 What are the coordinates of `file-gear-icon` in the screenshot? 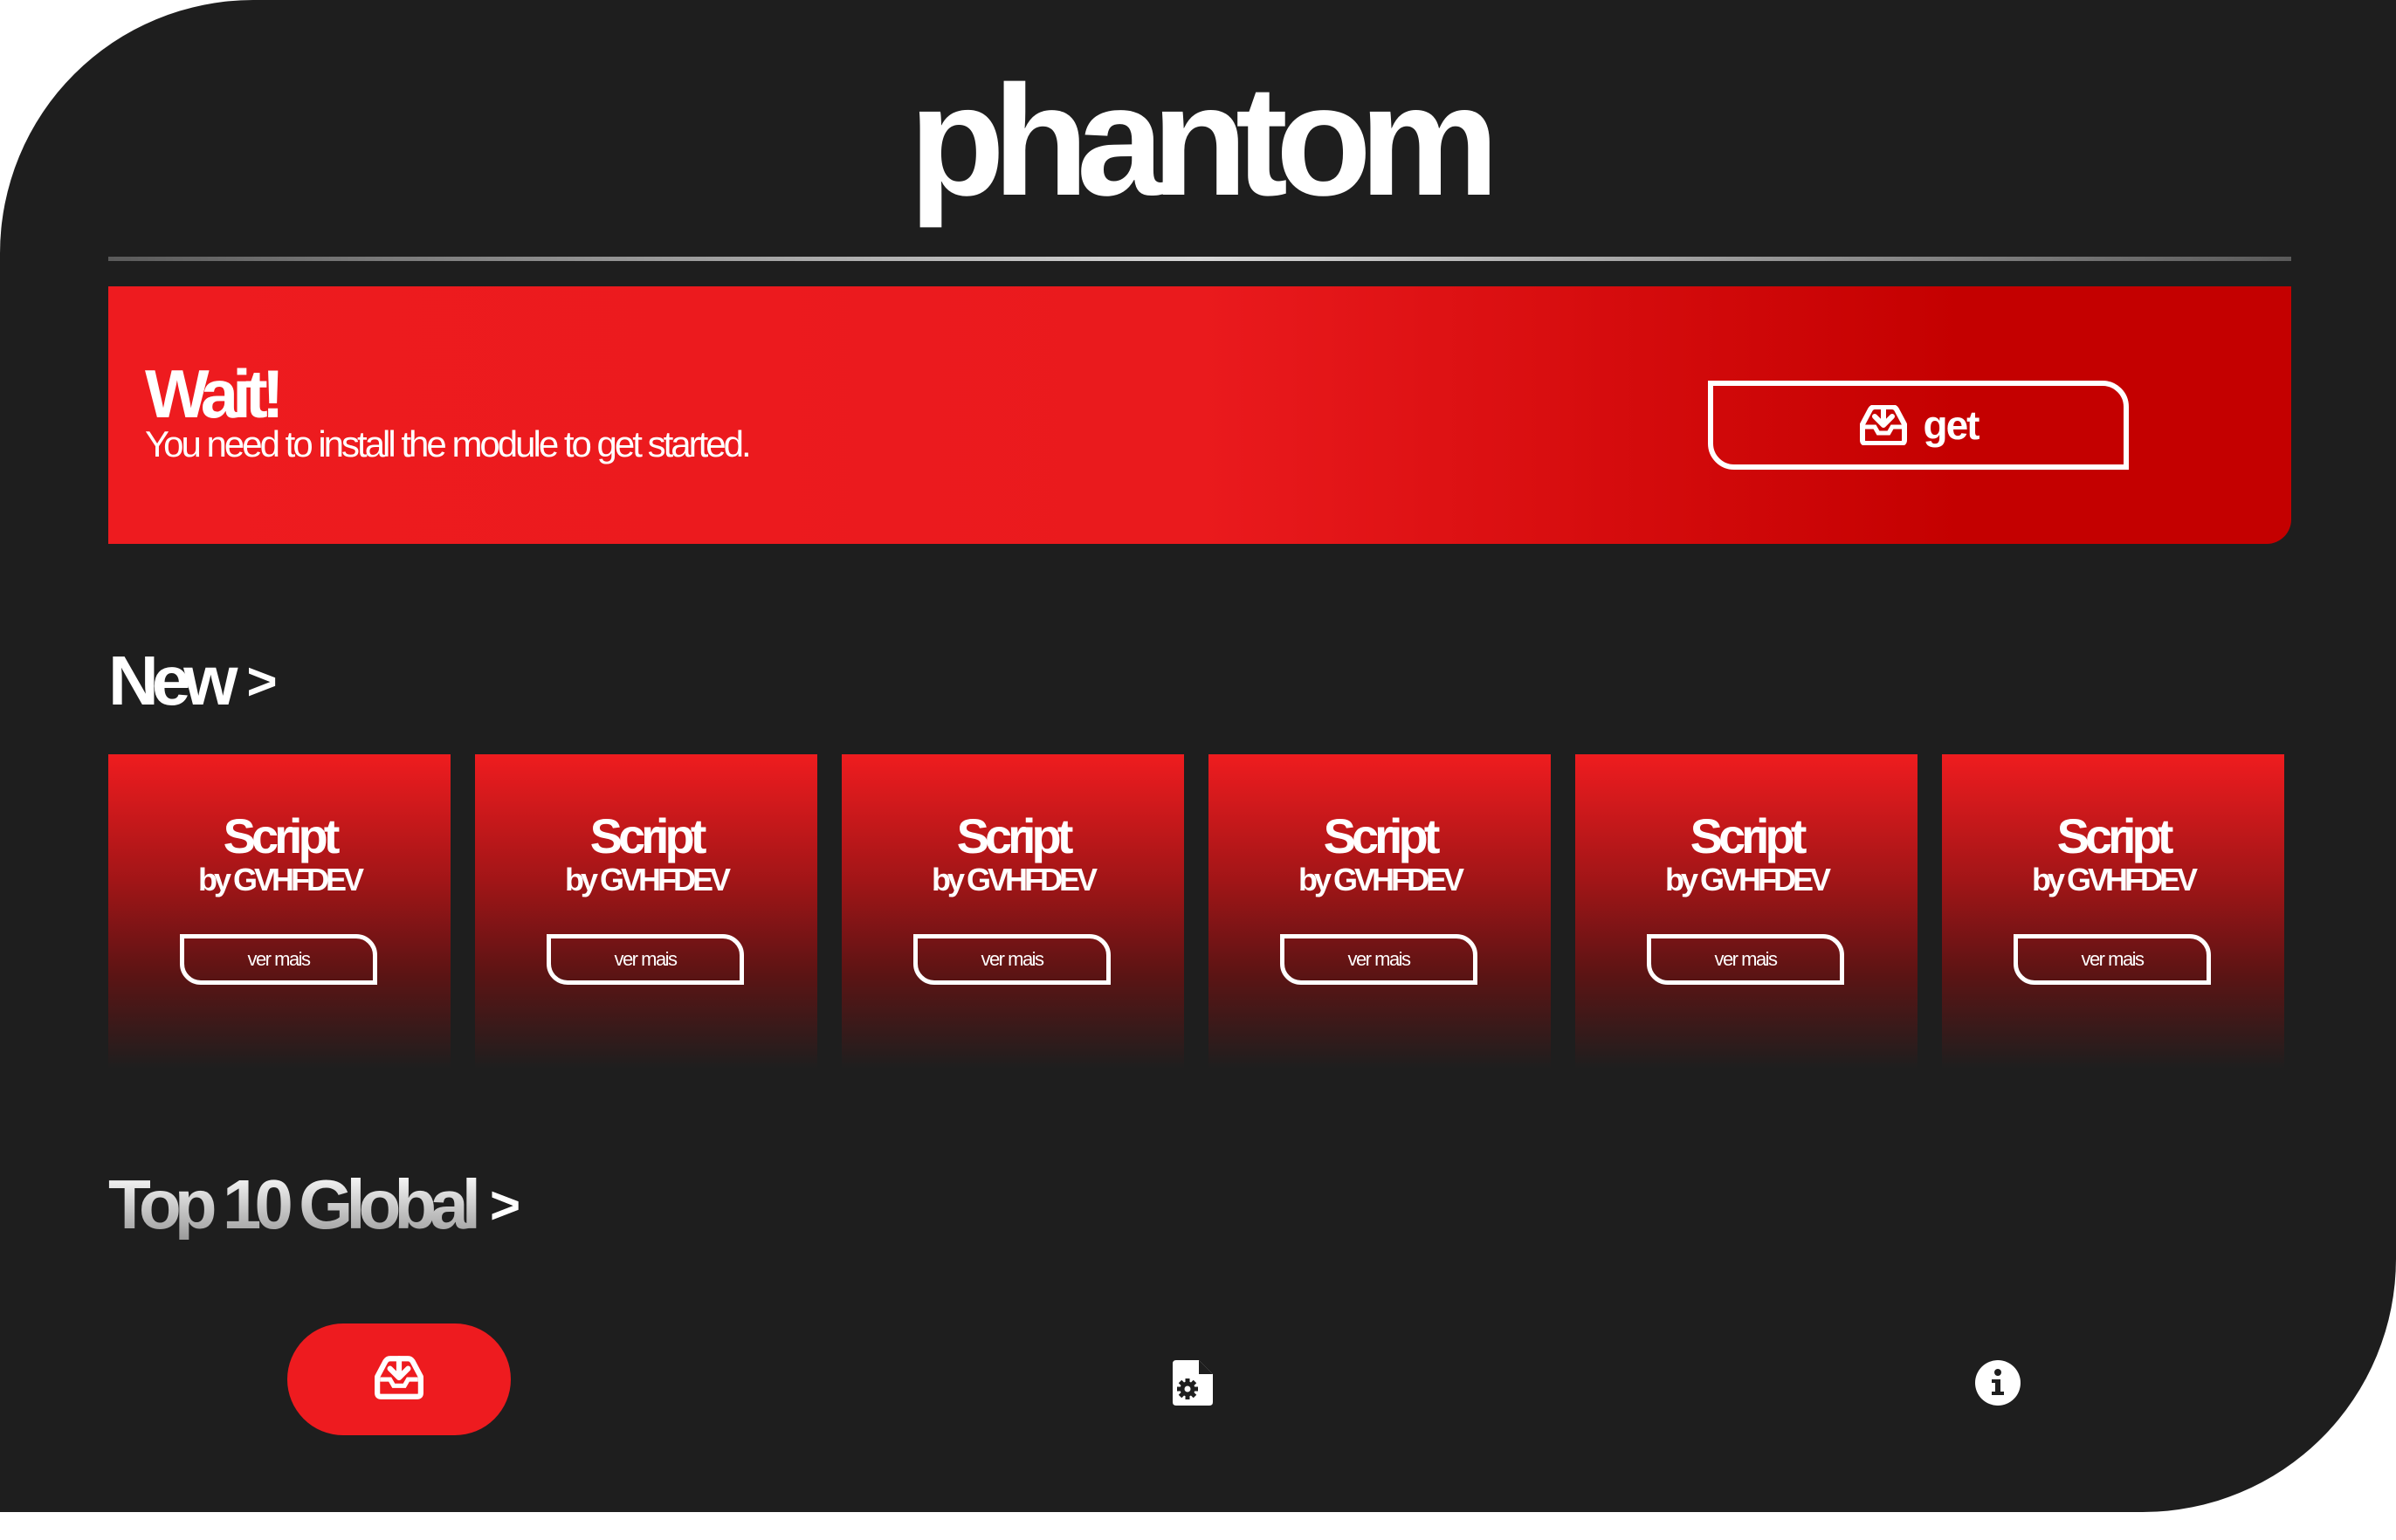 It's located at (1193, 1384).